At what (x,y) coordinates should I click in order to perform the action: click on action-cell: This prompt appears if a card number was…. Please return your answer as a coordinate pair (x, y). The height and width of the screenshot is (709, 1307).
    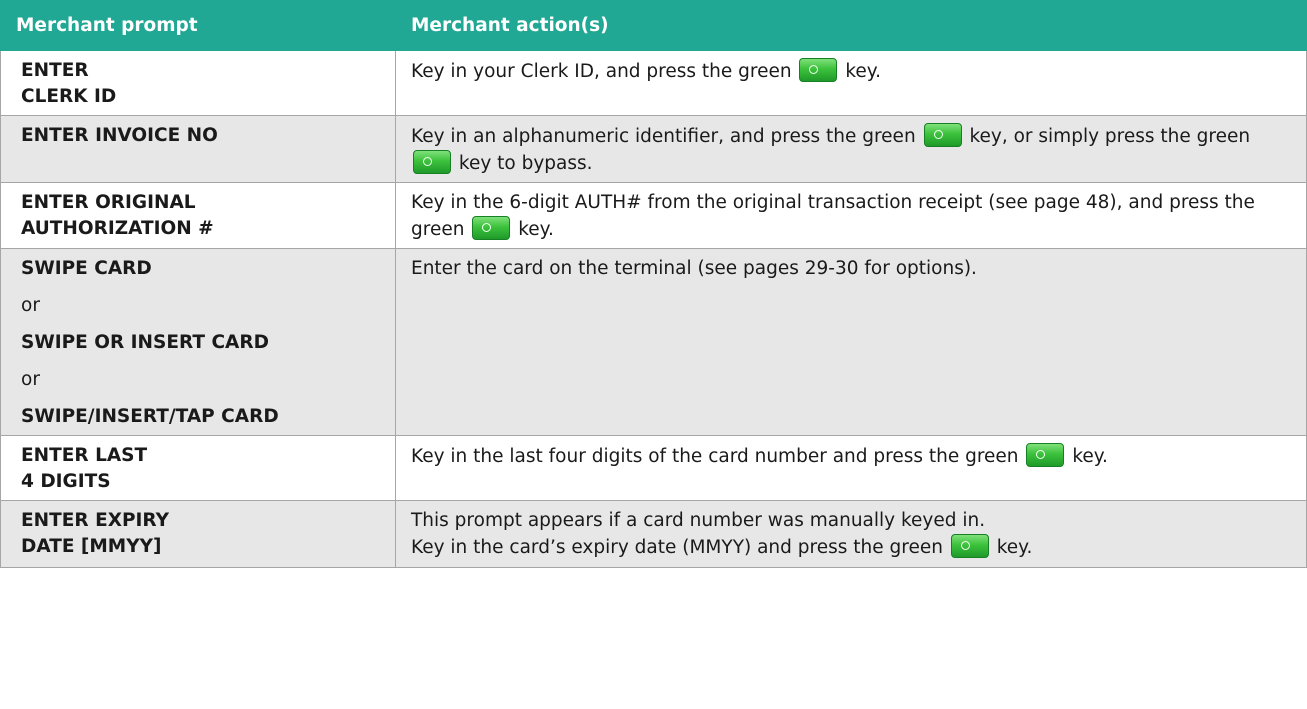
    Looking at the image, I should click on (851, 534).